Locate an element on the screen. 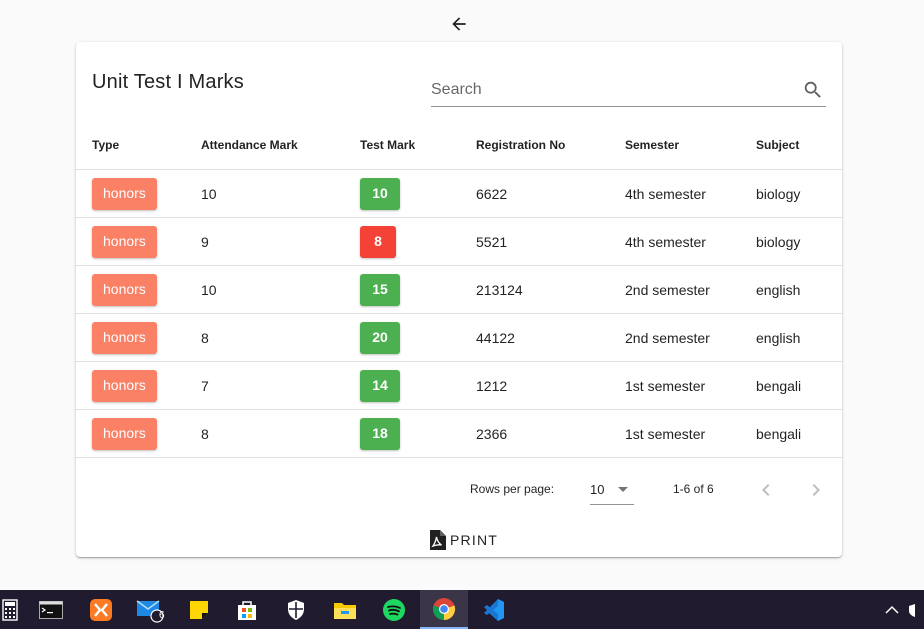 Image resolution: width=924 pixels, height=629 pixels. column-header-type: Type is located at coordinates (138, 145).